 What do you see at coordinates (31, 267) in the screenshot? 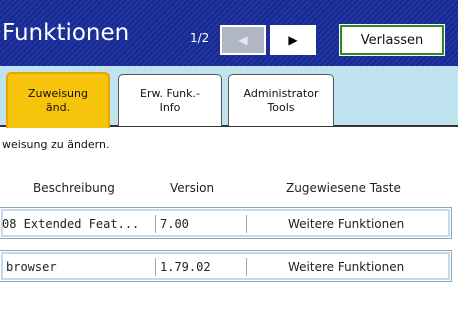
I see `row-description: browser` at bounding box center [31, 267].